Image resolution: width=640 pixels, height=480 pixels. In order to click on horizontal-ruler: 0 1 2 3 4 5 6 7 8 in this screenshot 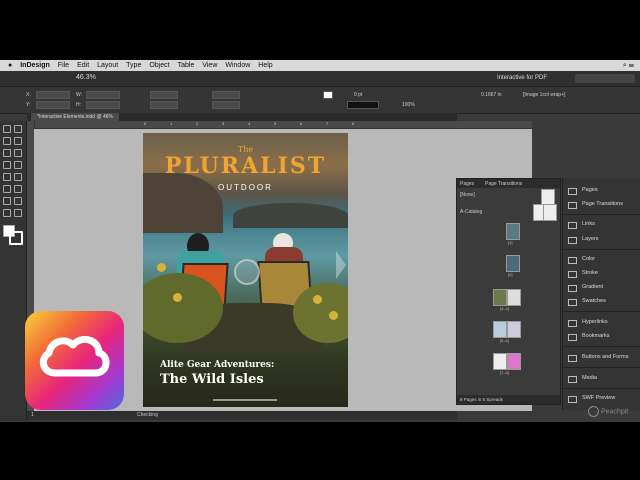, I will do `click(283, 125)`.